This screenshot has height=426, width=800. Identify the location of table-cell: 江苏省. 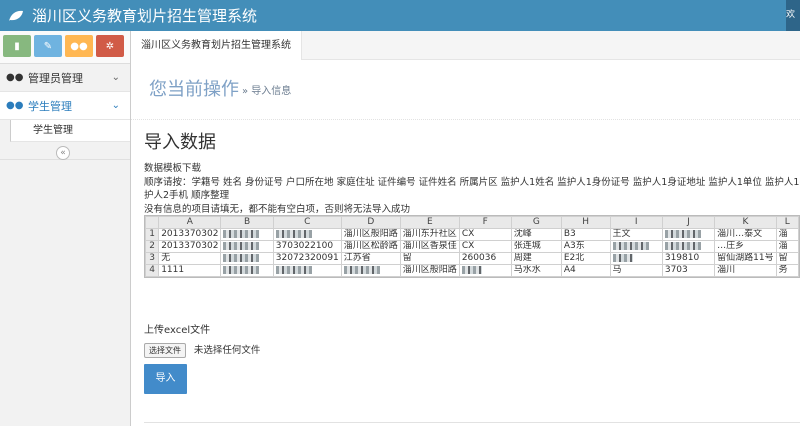
(370, 258).